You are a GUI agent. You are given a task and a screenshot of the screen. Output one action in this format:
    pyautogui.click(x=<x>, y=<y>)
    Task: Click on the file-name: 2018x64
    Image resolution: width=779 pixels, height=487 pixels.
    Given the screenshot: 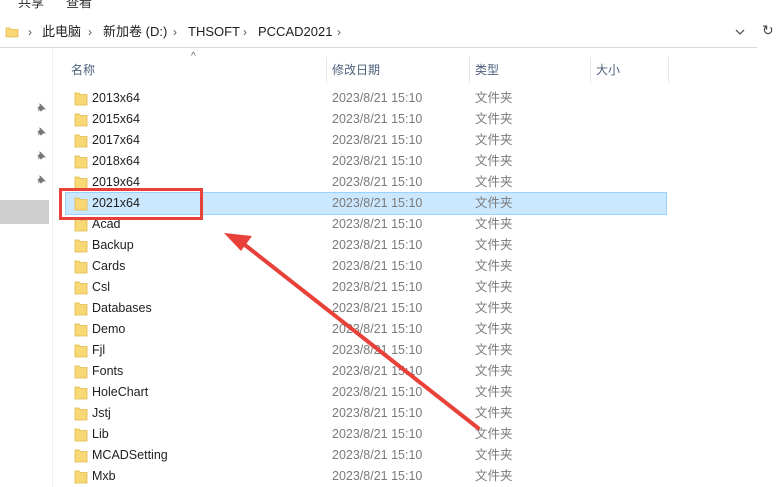 What is the action you would take?
    pyautogui.click(x=116, y=161)
    